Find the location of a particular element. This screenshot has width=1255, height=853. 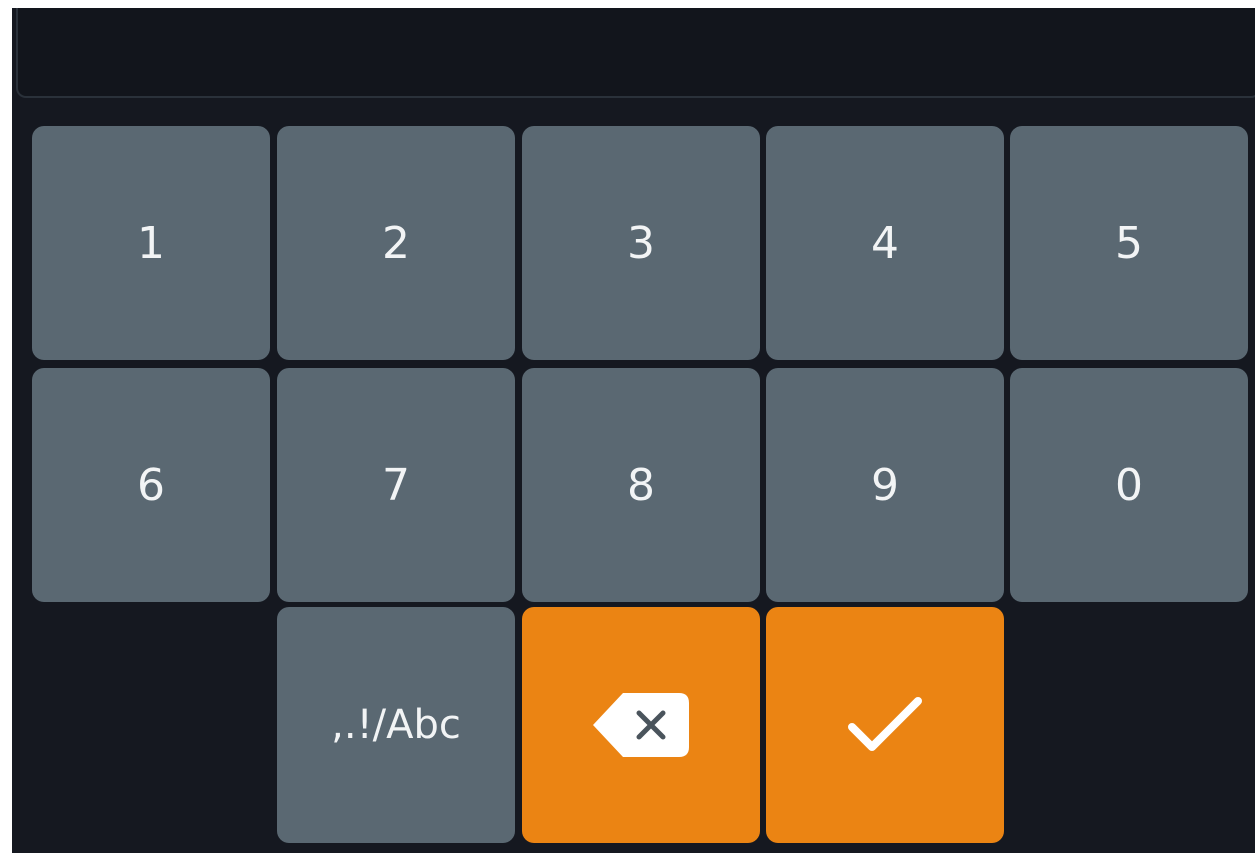

checkmark-icon is located at coordinates (885, 725).